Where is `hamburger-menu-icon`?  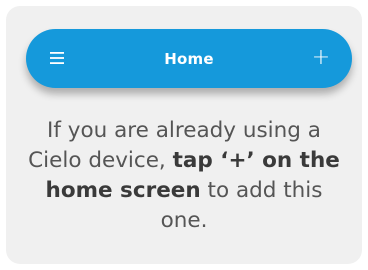 hamburger-menu-icon is located at coordinates (57, 58).